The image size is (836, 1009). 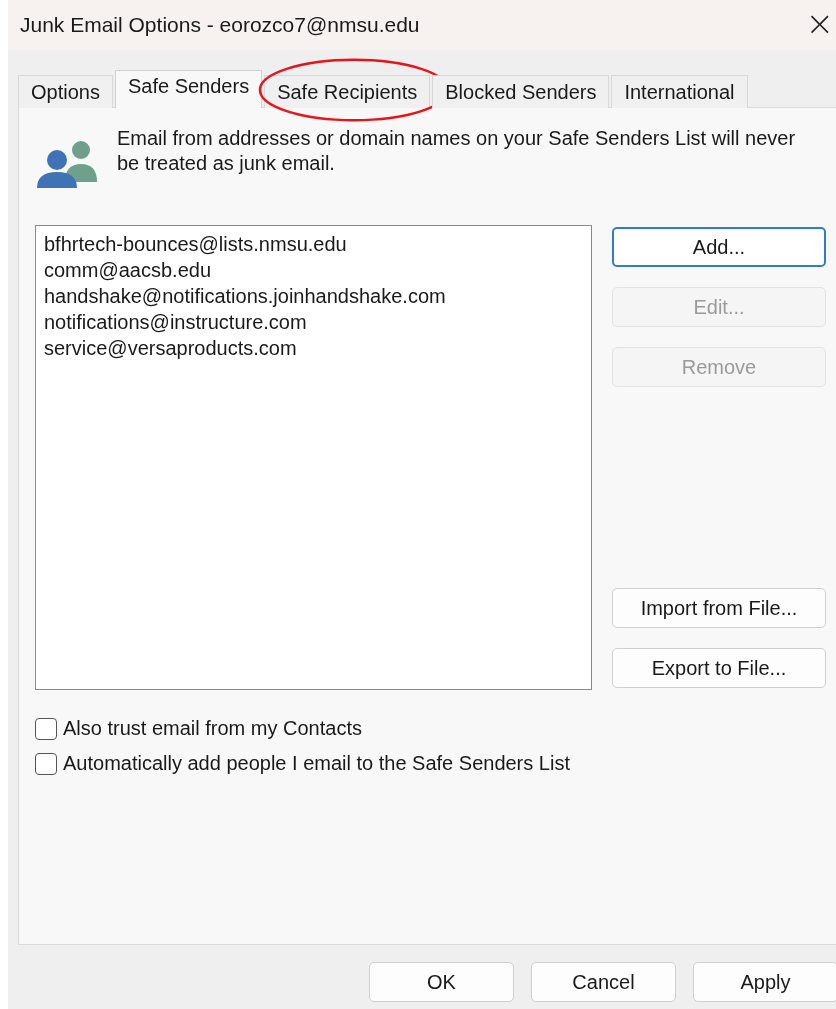 I want to click on list-item: comm@aacsb.edu, so click(x=313, y=270).